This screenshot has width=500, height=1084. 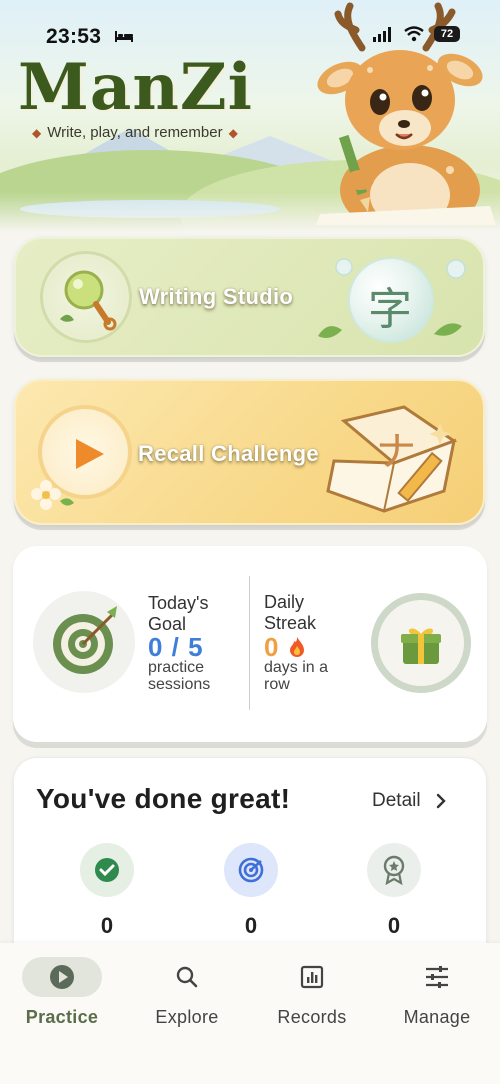 I want to click on flame-icon, so click(x=296, y=647).